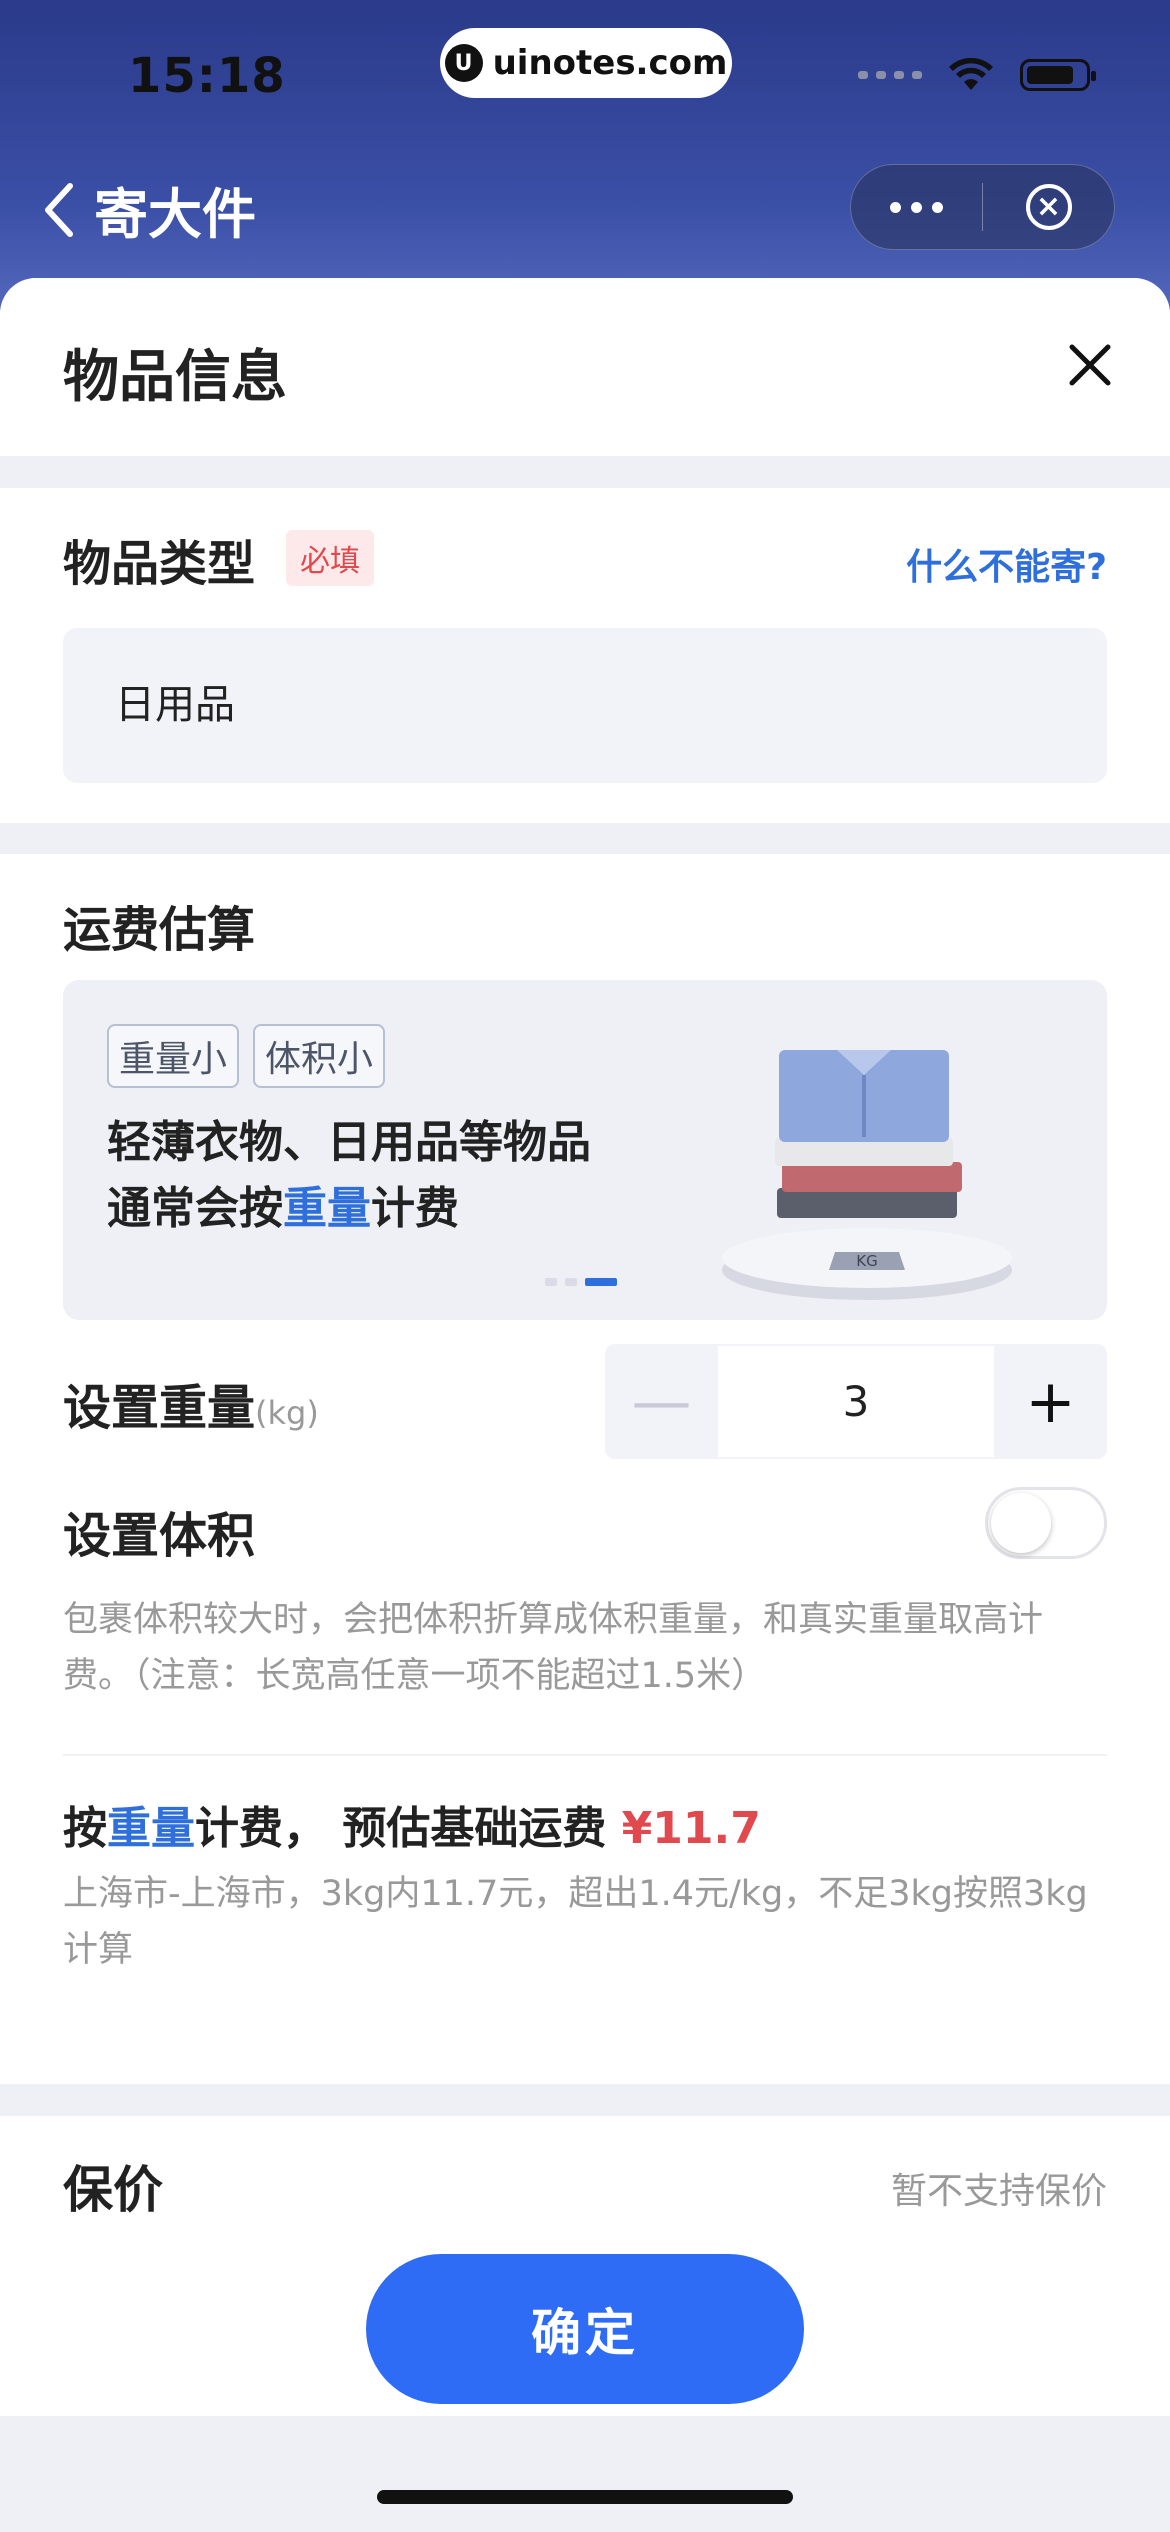 The width and height of the screenshot is (1170, 2532). What do you see at coordinates (159, 564) in the screenshot?
I see `item-type-label: 物品类型` at bounding box center [159, 564].